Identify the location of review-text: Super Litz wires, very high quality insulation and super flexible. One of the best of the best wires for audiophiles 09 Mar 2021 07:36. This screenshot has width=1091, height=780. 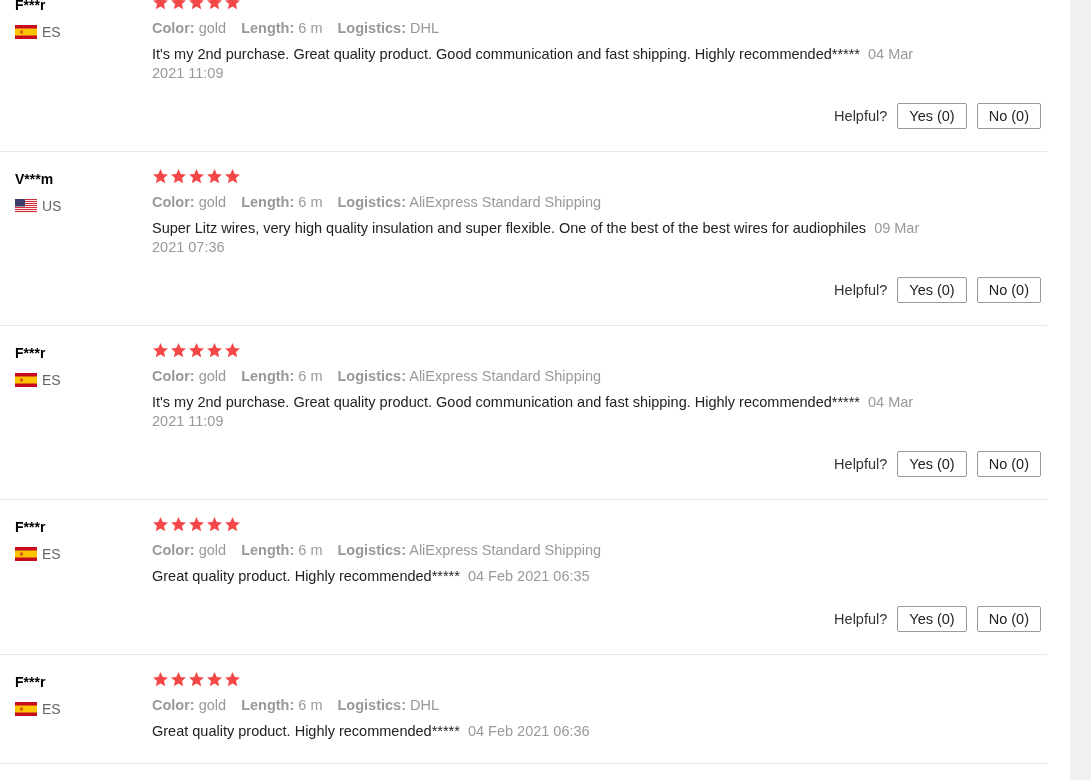
(536, 238).